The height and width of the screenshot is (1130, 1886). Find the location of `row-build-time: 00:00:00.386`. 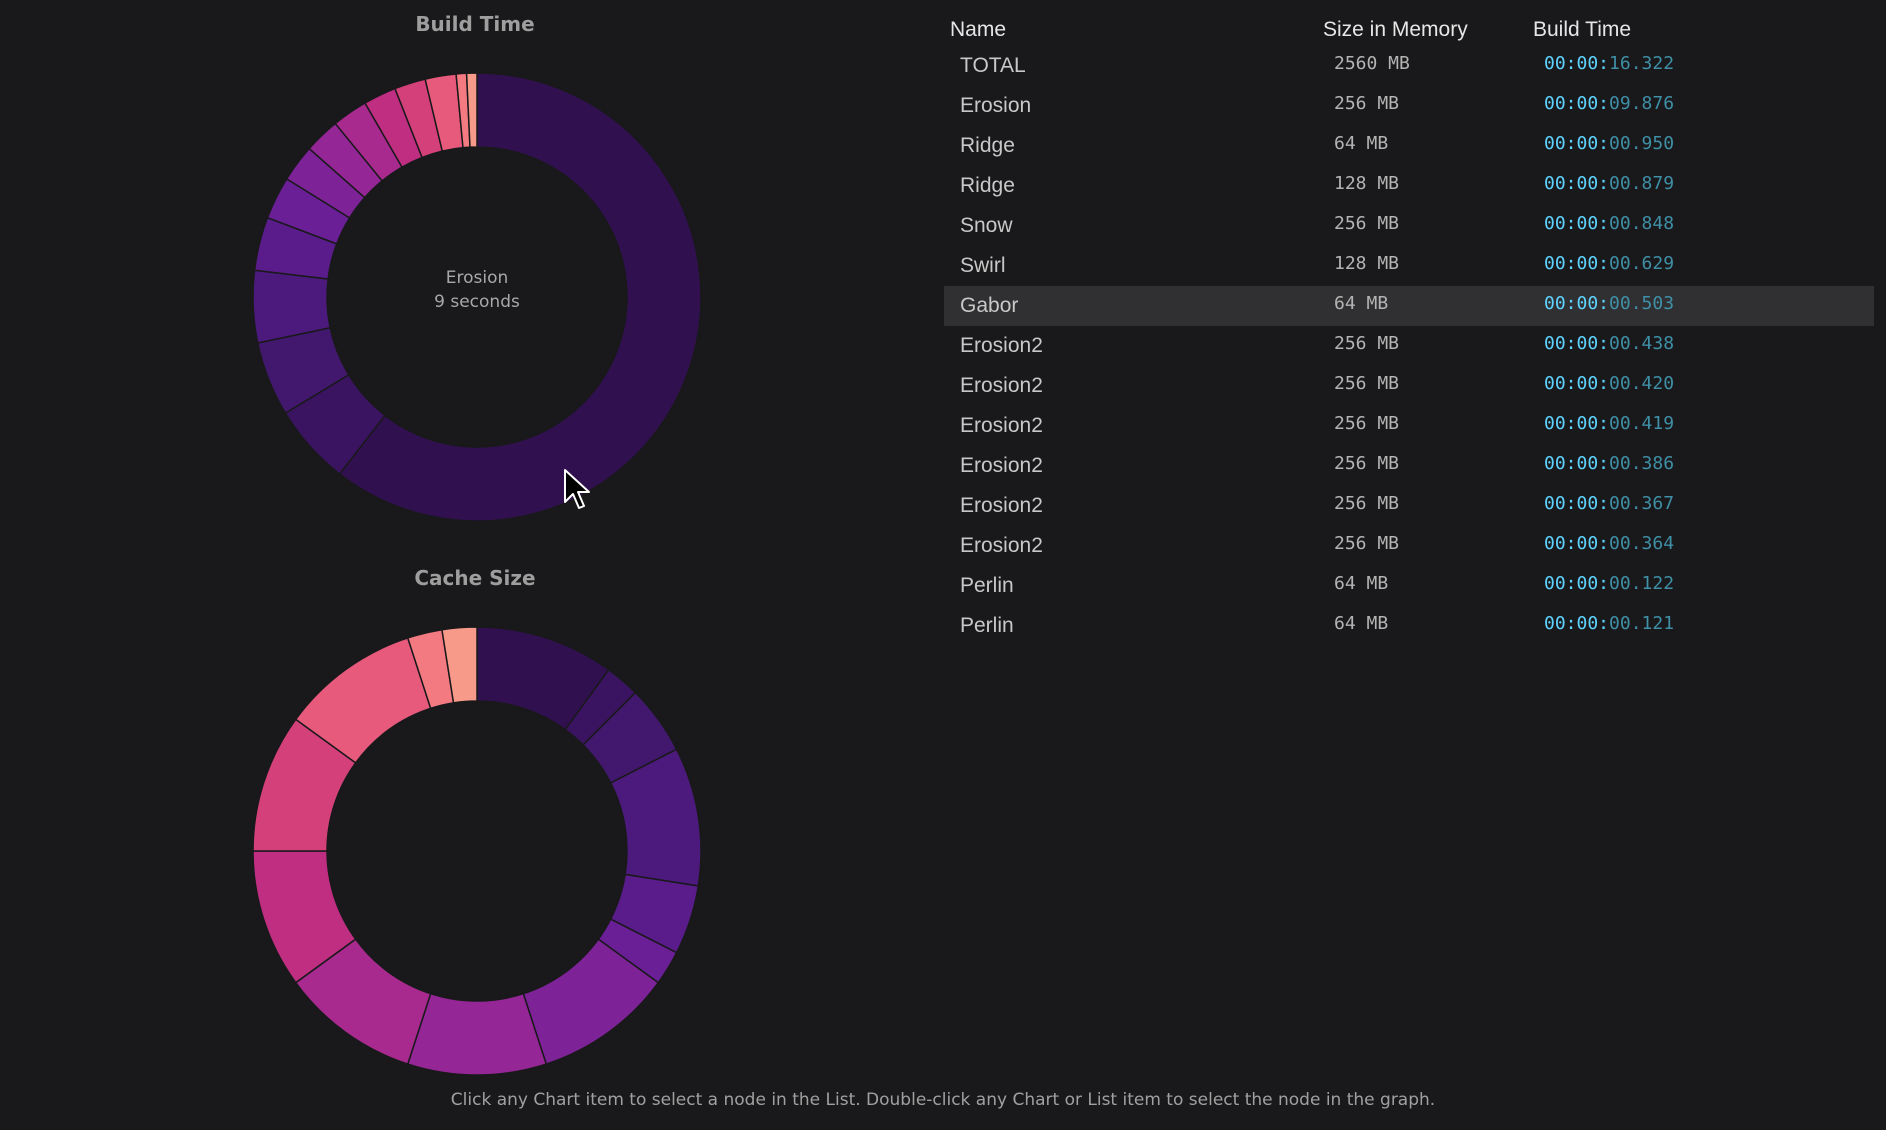

row-build-time: 00:00:00.386 is located at coordinates (1609, 464).